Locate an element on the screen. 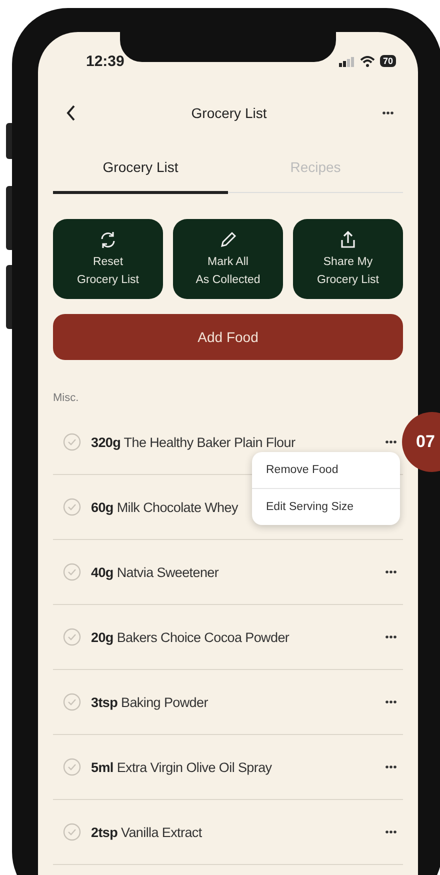  food-item: 40g Natvia Sweetener is located at coordinates (155, 572).